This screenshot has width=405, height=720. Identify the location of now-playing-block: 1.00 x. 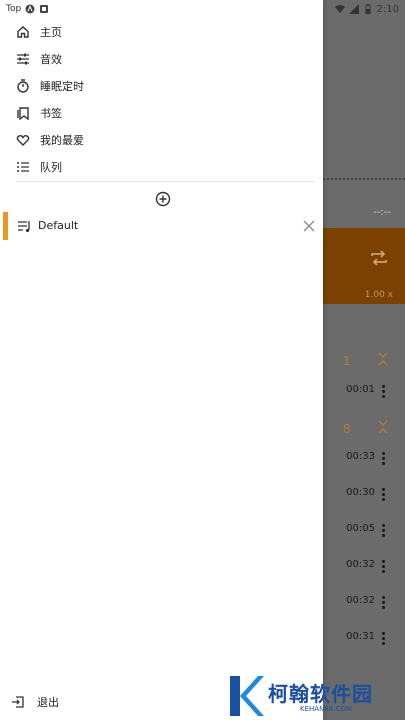
(364, 266).